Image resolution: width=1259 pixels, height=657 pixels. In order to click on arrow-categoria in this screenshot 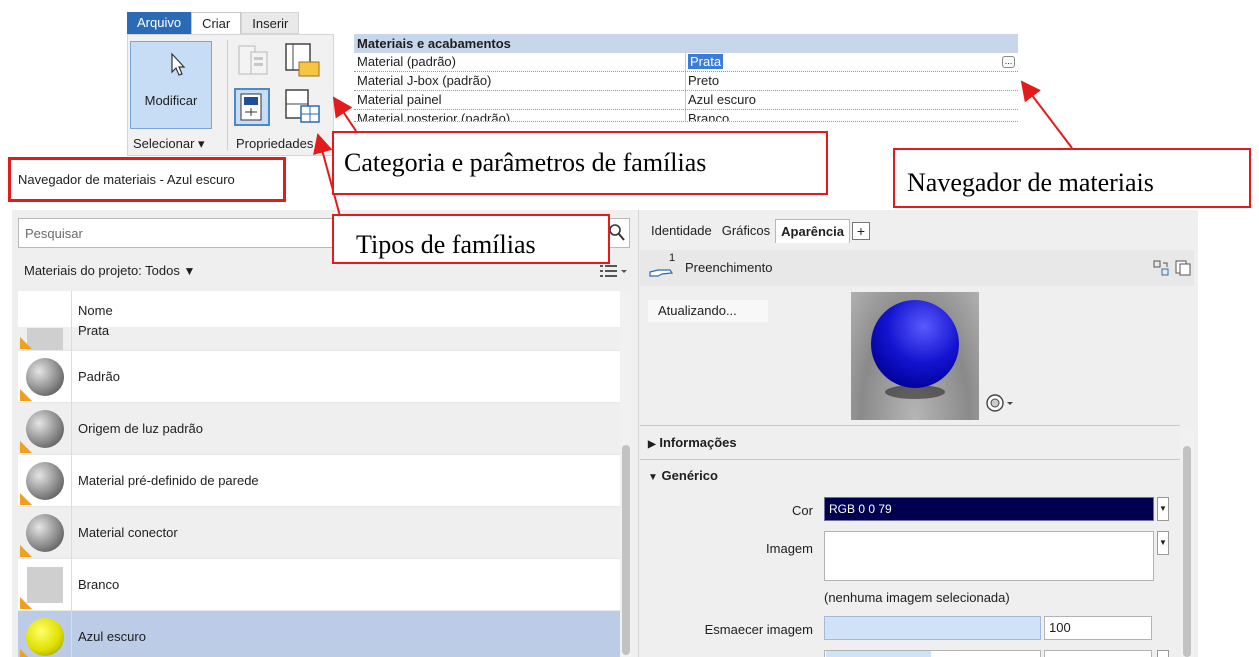, I will do `click(344, 114)`.